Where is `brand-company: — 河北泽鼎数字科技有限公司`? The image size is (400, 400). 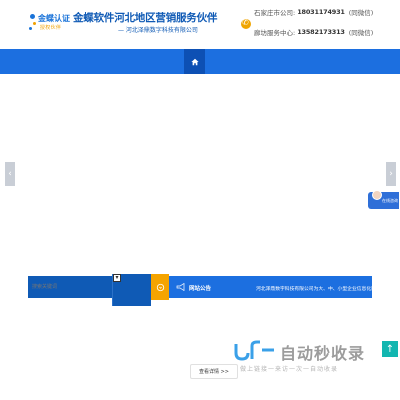 brand-company: — 河北泽鼎数字科技有限公司 is located at coordinates (158, 30).